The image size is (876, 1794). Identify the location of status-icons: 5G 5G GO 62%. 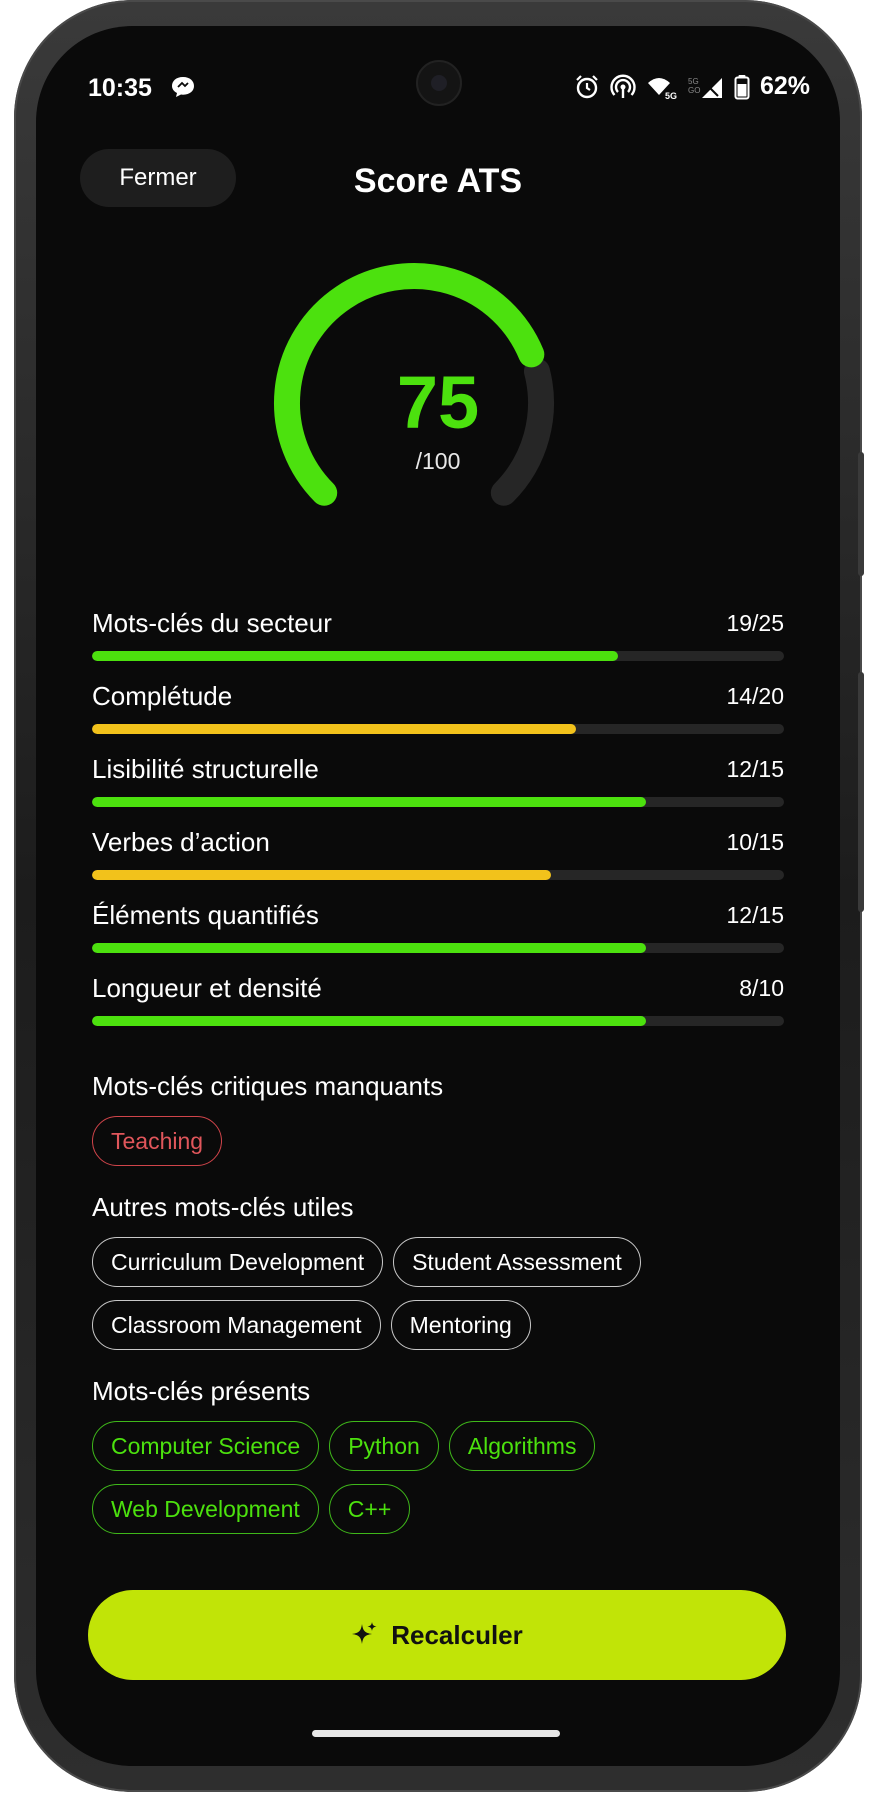
(692, 86).